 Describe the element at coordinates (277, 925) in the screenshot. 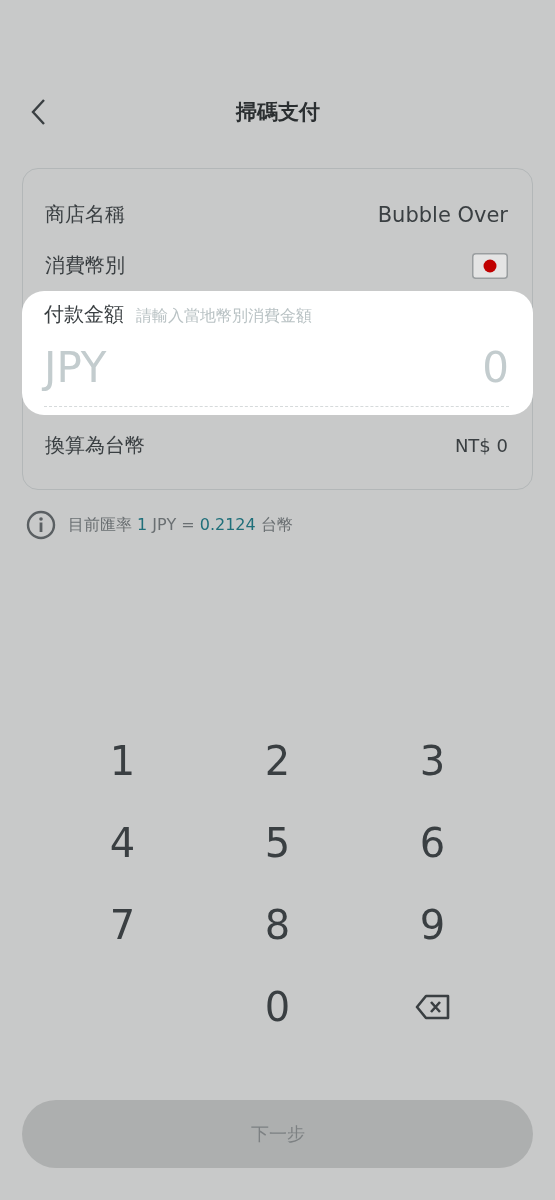

I see `digit-key: 8` at that location.